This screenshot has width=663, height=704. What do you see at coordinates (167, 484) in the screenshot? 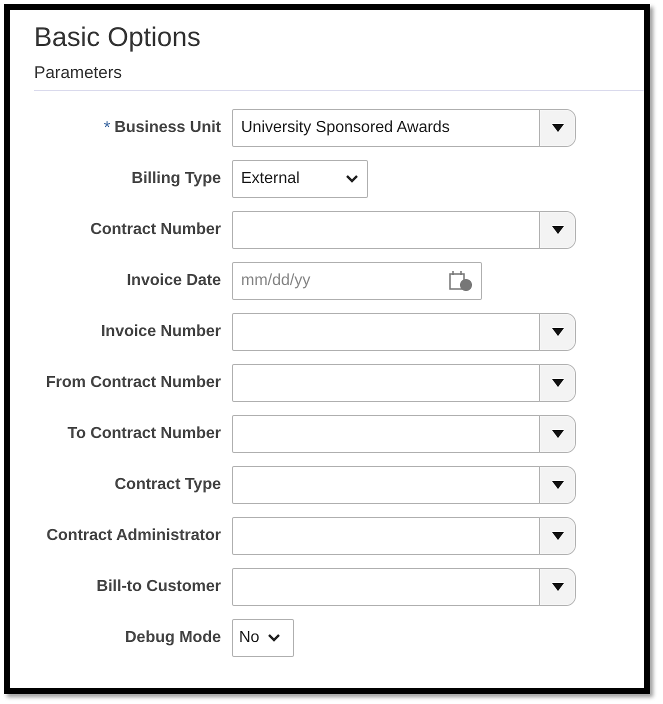
I see `field-label: Contract Type` at bounding box center [167, 484].